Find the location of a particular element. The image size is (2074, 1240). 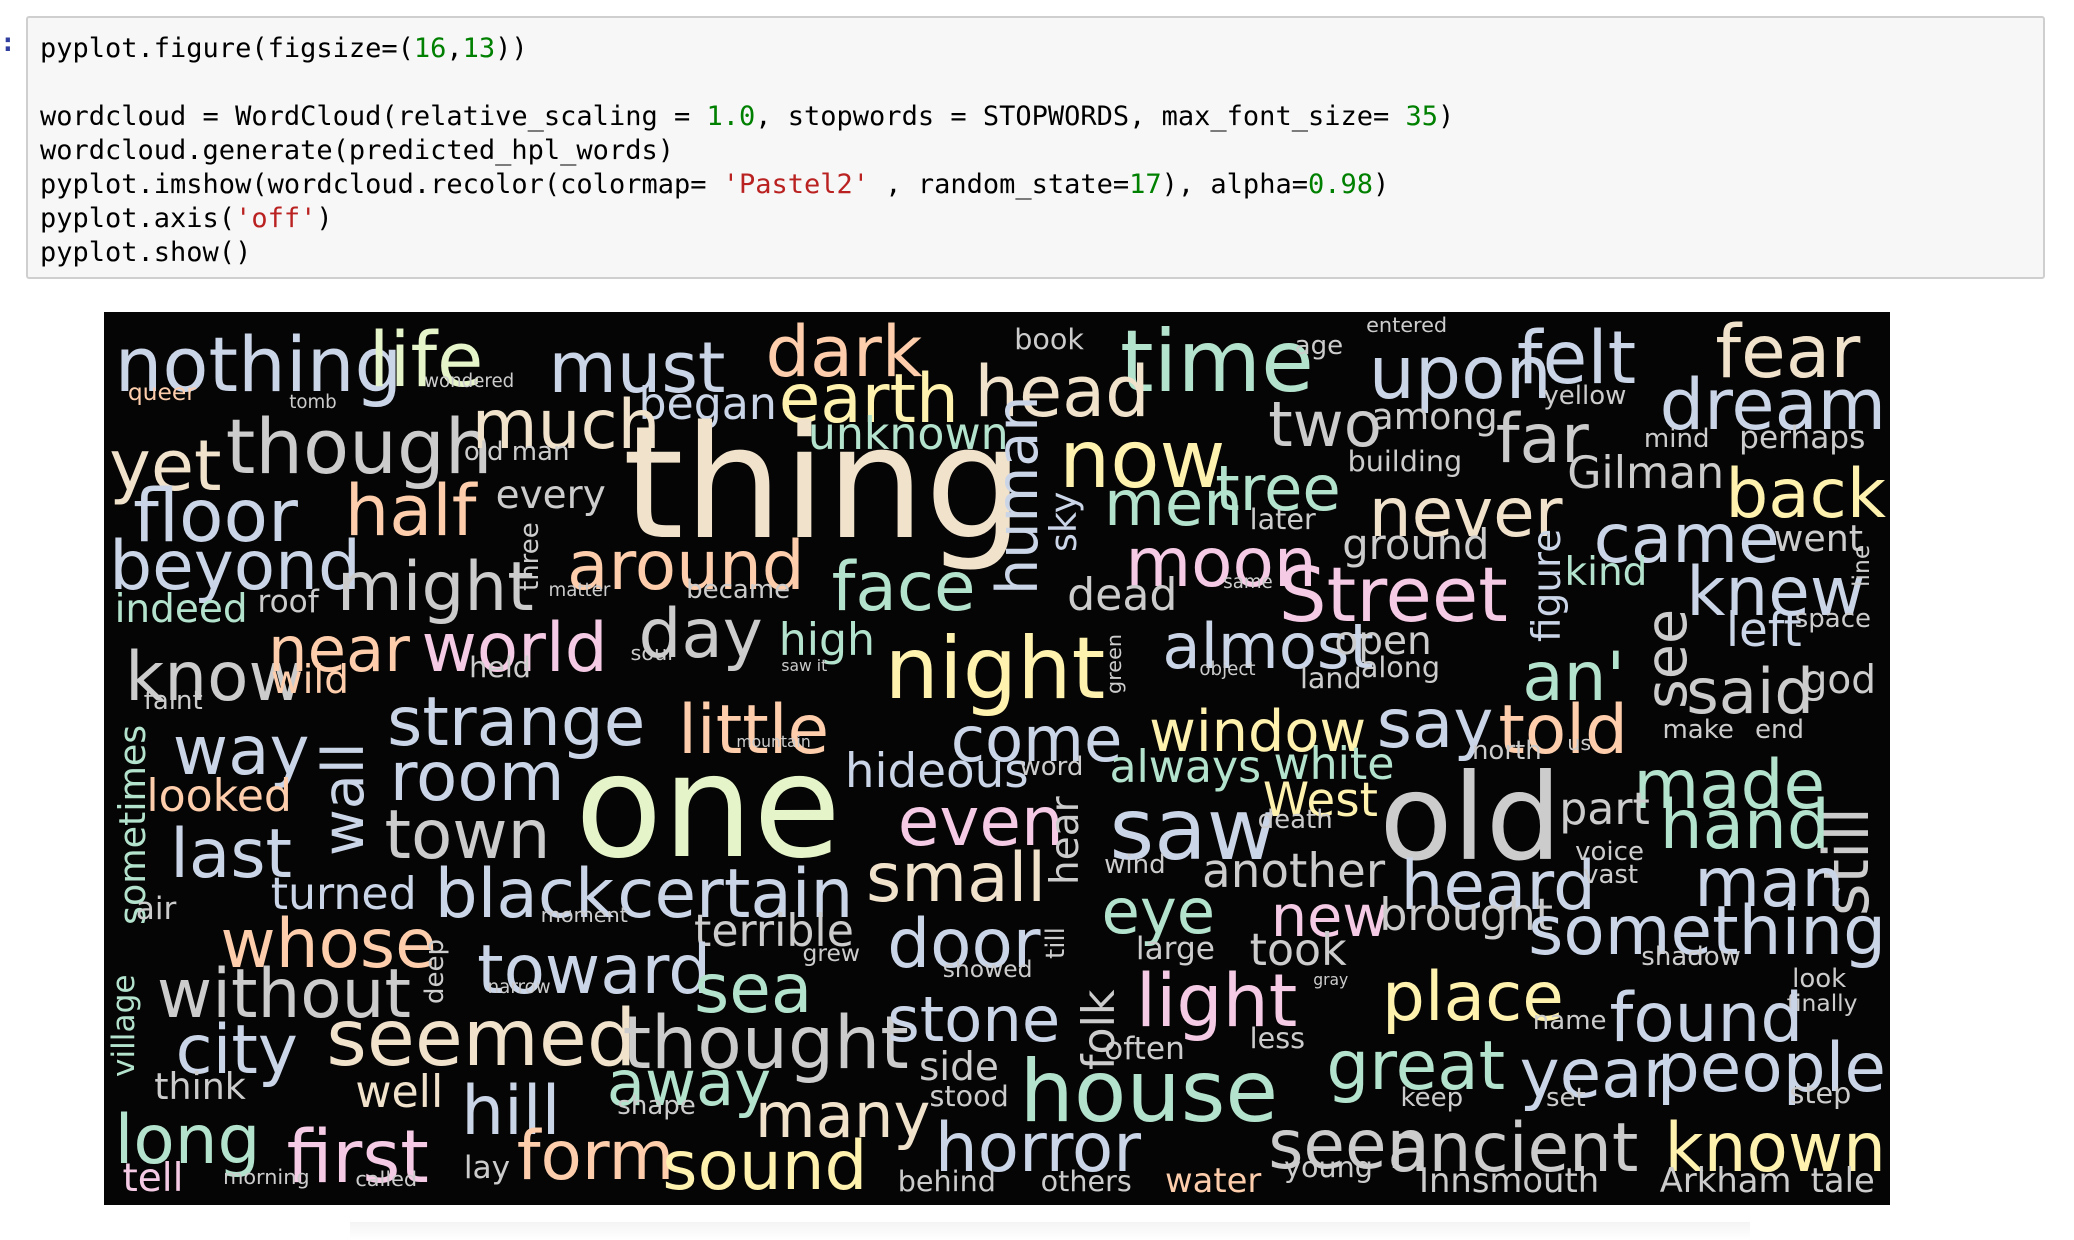

wordcloud-word: hear is located at coordinates (1065, 840).